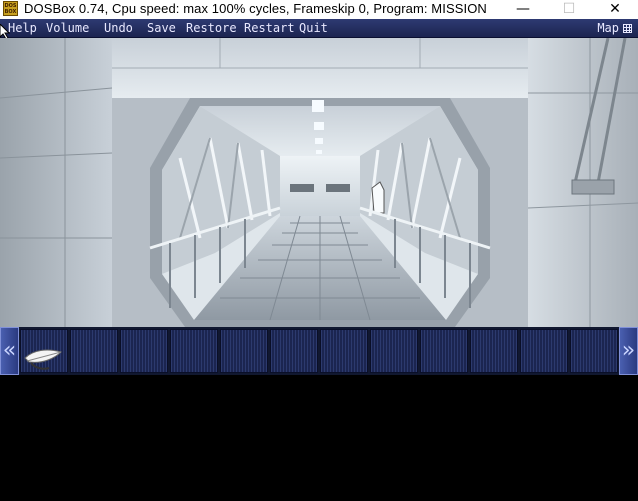 The height and width of the screenshot is (501, 638). Describe the element at coordinates (608, 28) in the screenshot. I see `menu-map-label: Map` at that location.